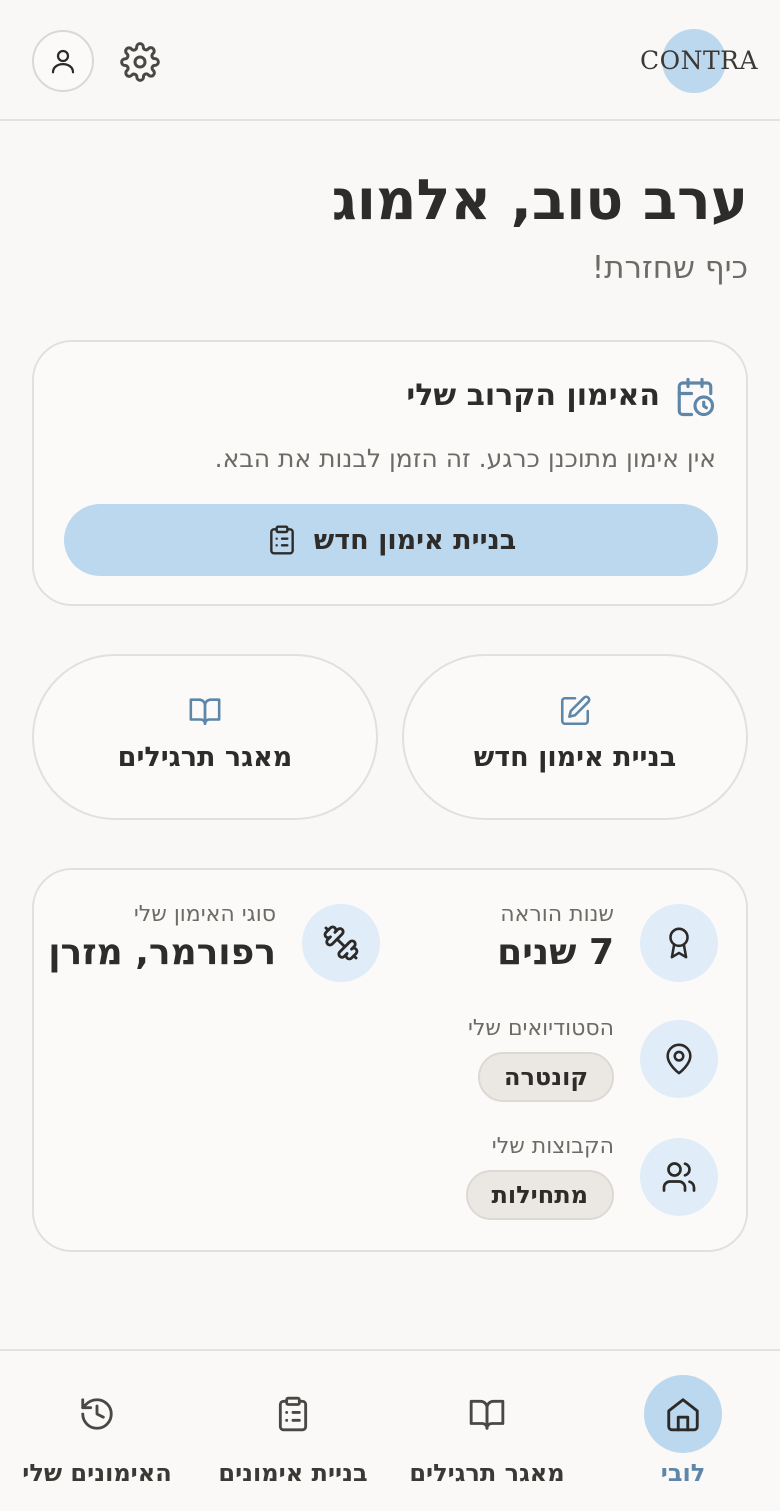 The height and width of the screenshot is (1511, 780). Describe the element at coordinates (162, 952) in the screenshot. I see `training-types-value: רפורמר, מזרן` at that location.